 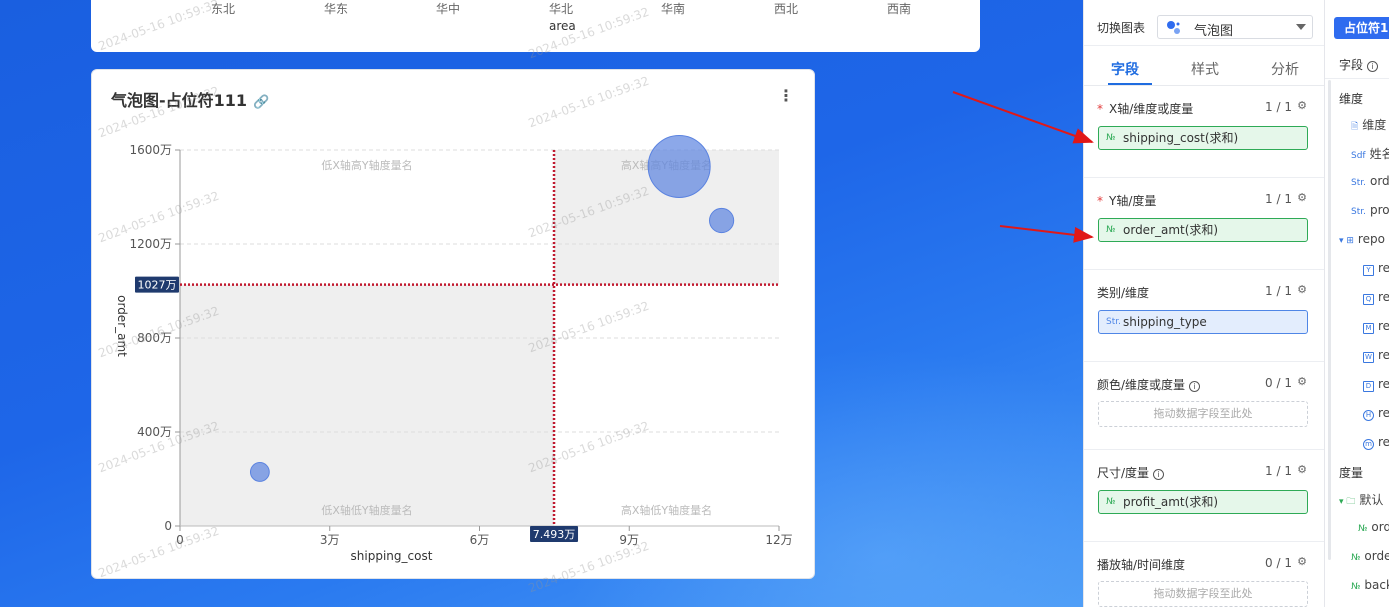 I want to click on dimension-item: Sdf姓名, so click(x=1370, y=153).